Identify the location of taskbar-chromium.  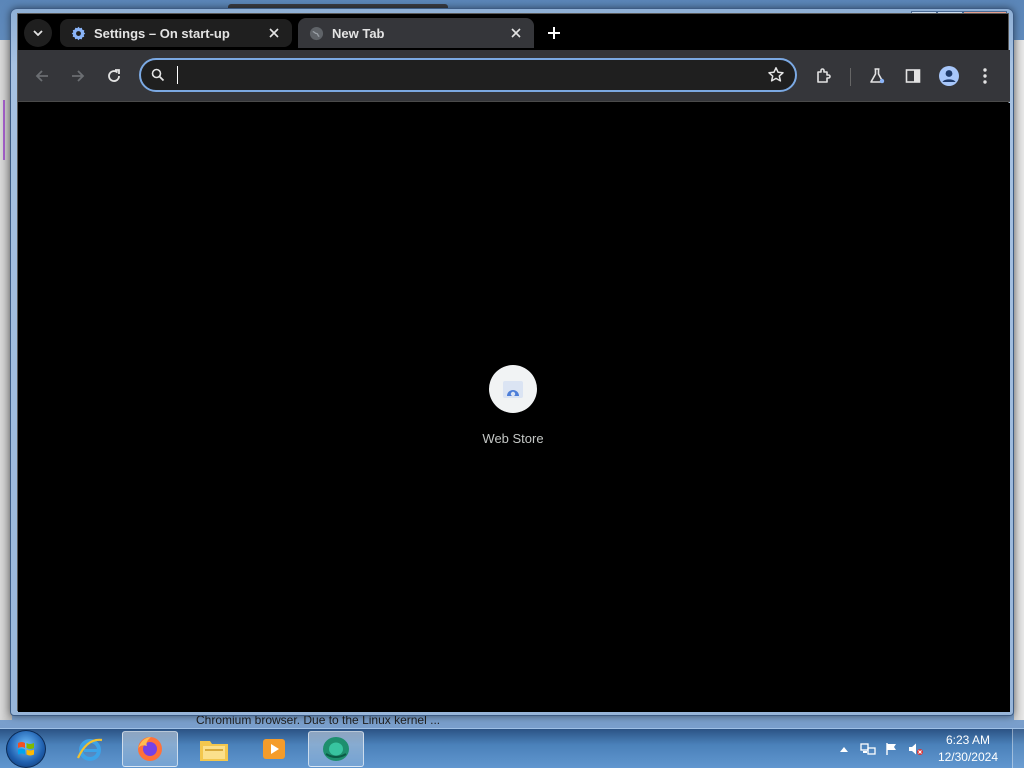
(336, 749).